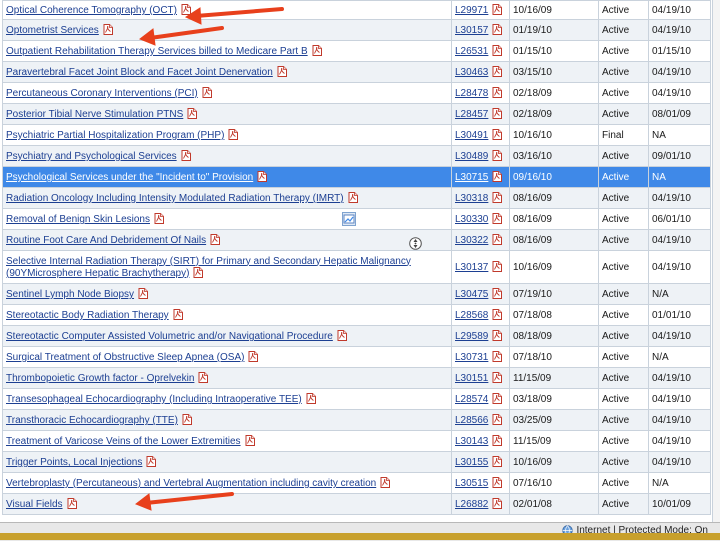 Image resolution: width=720 pixels, height=541 pixels. Describe the element at coordinates (471, 135) in the screenshot. I see `lcd-id-link: L30491` at that location.